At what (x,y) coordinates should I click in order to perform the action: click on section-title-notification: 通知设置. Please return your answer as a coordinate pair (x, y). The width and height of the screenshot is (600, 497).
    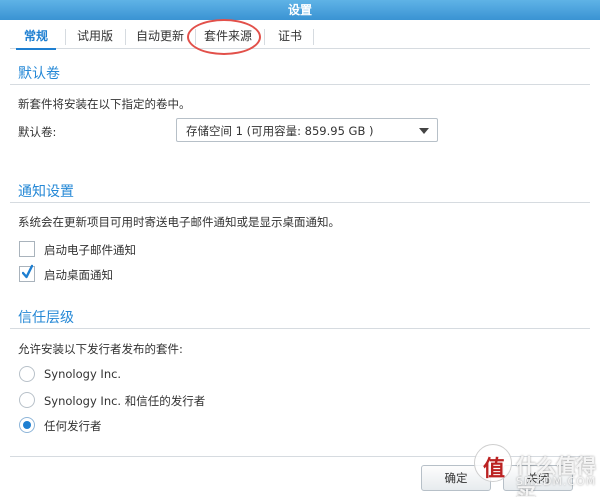
    Looking at the image, I should click on (46, 192).